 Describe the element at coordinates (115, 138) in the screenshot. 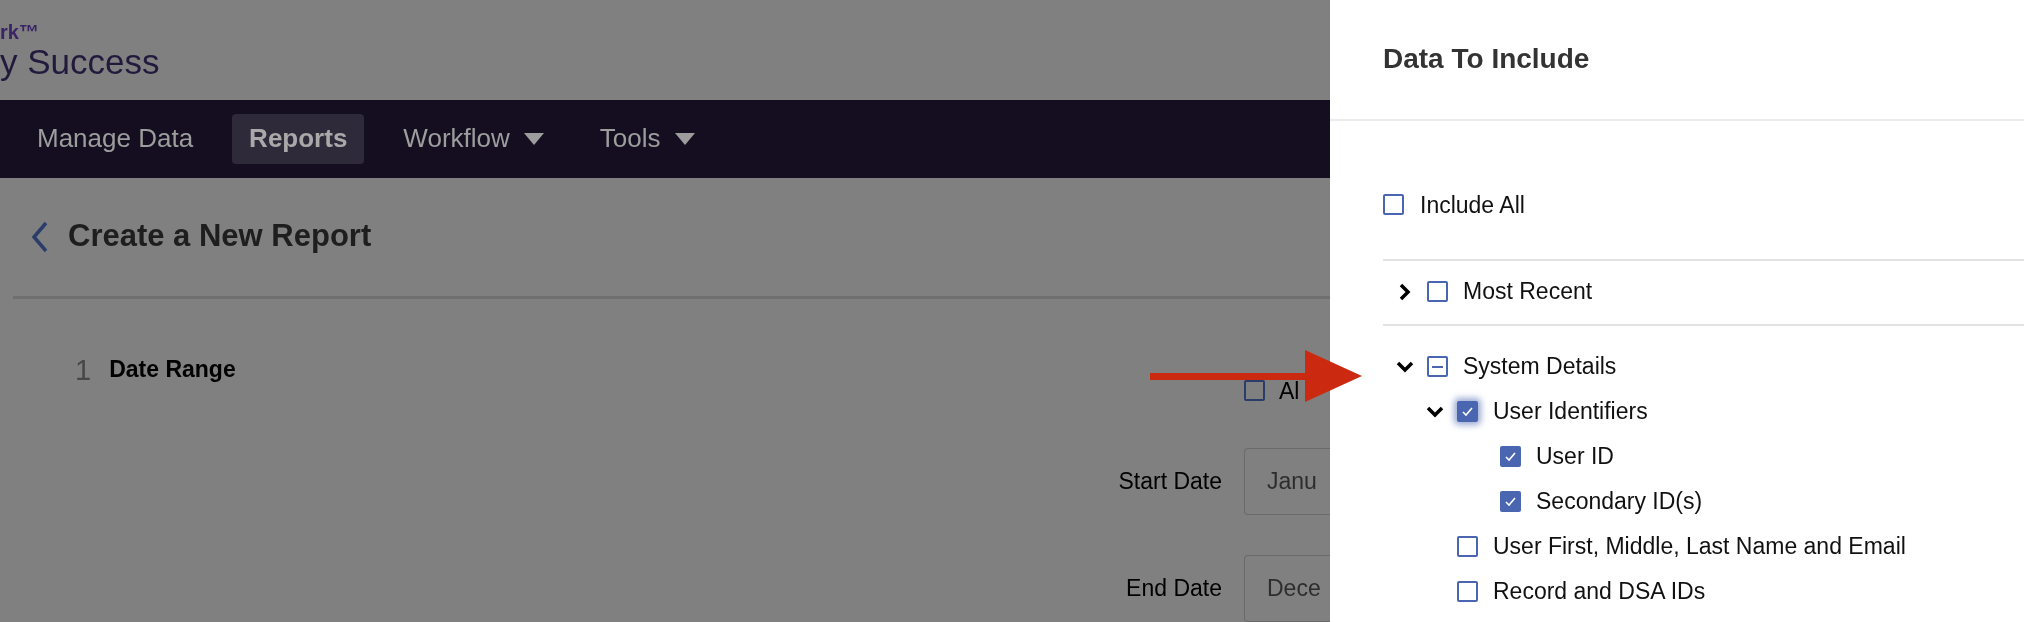

I see `nav-tab: Manage Data` at that location.